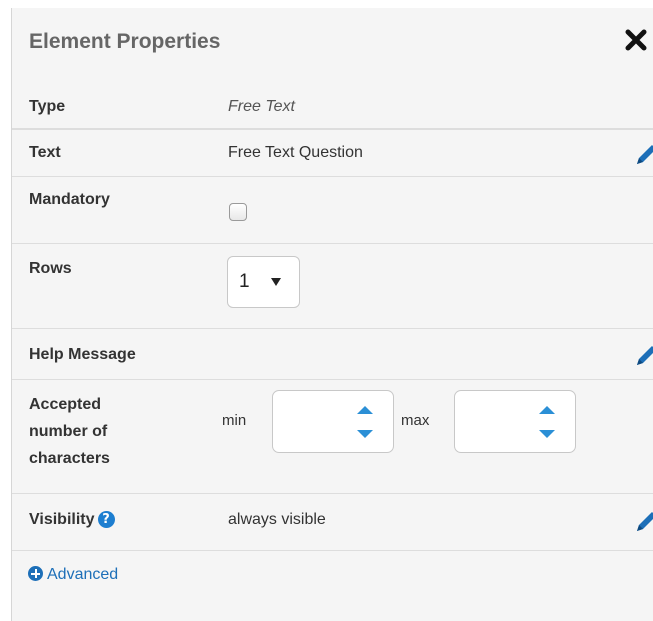 This screenshot has width=653, height=621. I want to click on type-label: Type, so click(47, 106).